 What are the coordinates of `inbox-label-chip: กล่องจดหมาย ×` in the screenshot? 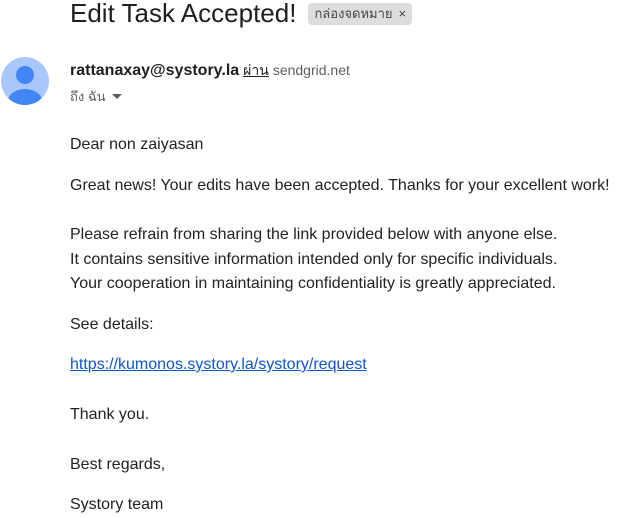 It's located at (360, 13).